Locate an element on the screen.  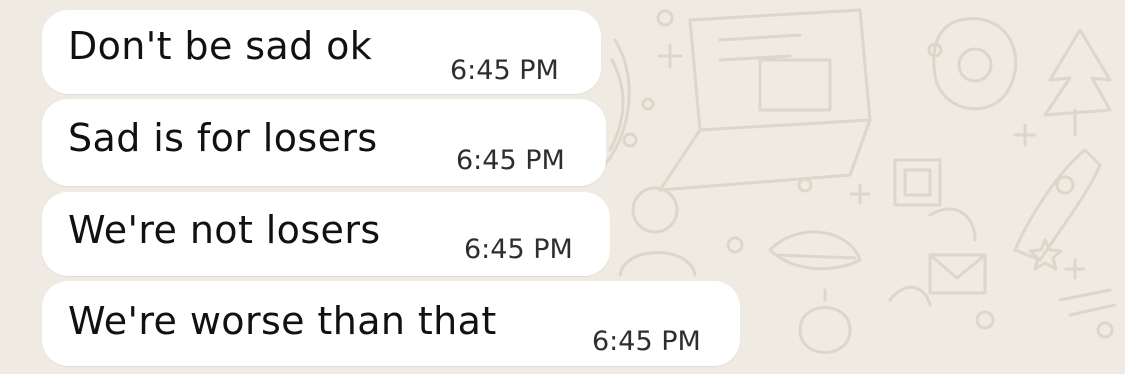
message-bubble: Don't be sad ok 6:45 PM is located at coordinates (321, 52).